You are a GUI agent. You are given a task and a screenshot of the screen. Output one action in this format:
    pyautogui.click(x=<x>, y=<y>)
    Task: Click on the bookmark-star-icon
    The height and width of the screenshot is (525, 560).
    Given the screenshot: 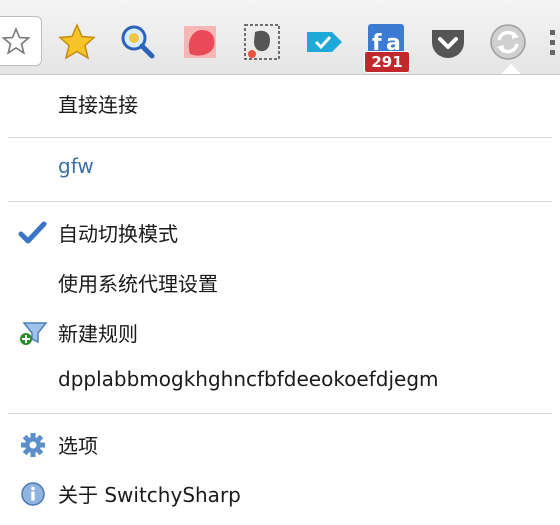 What is the action you would take?
    pyautogui.click(x=16, y=41)
    